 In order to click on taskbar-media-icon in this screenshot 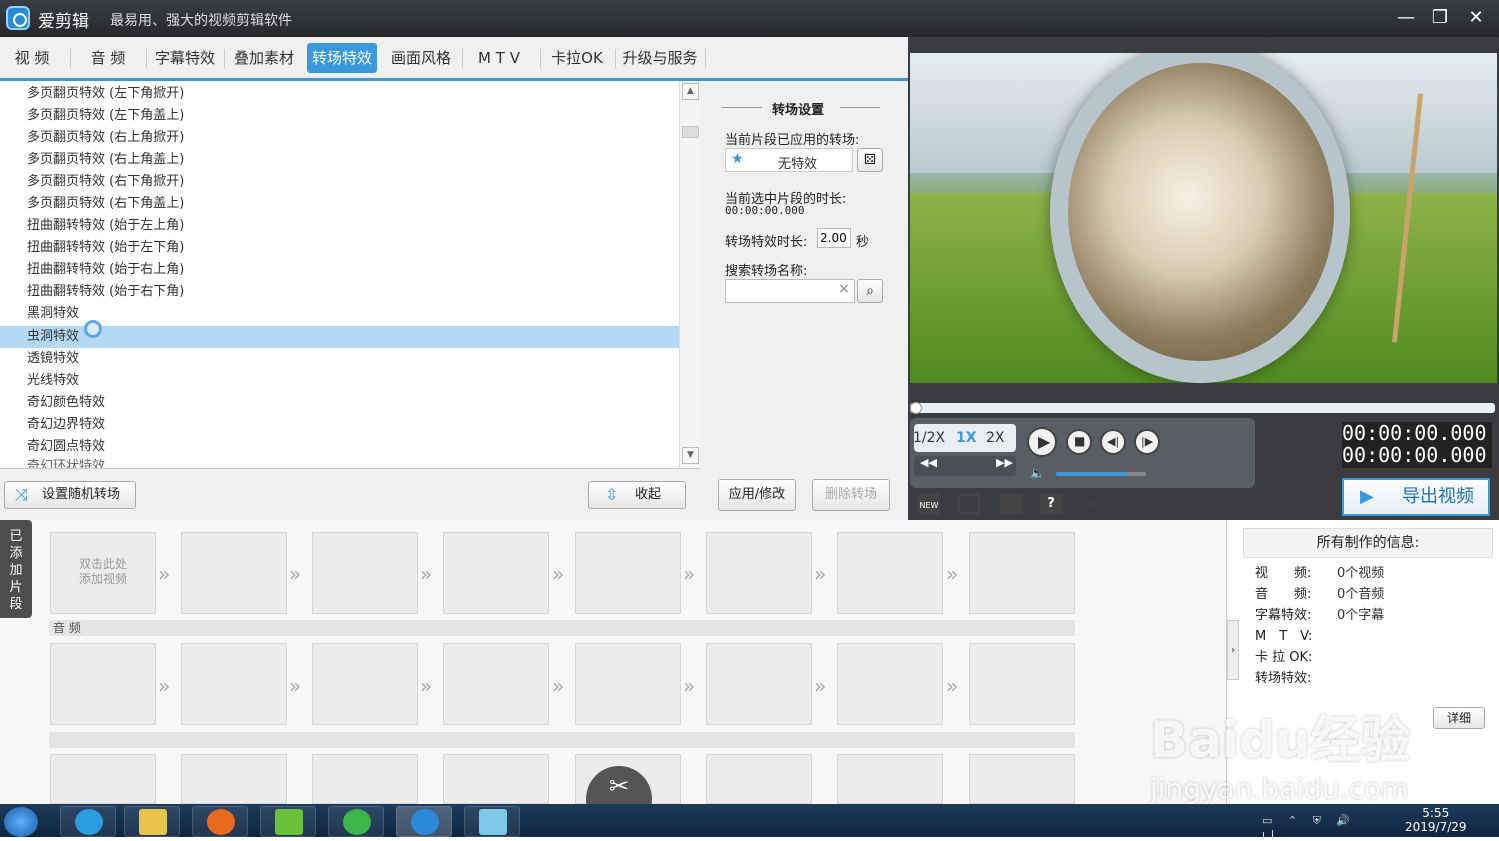, I will do `click(88, 821)`.